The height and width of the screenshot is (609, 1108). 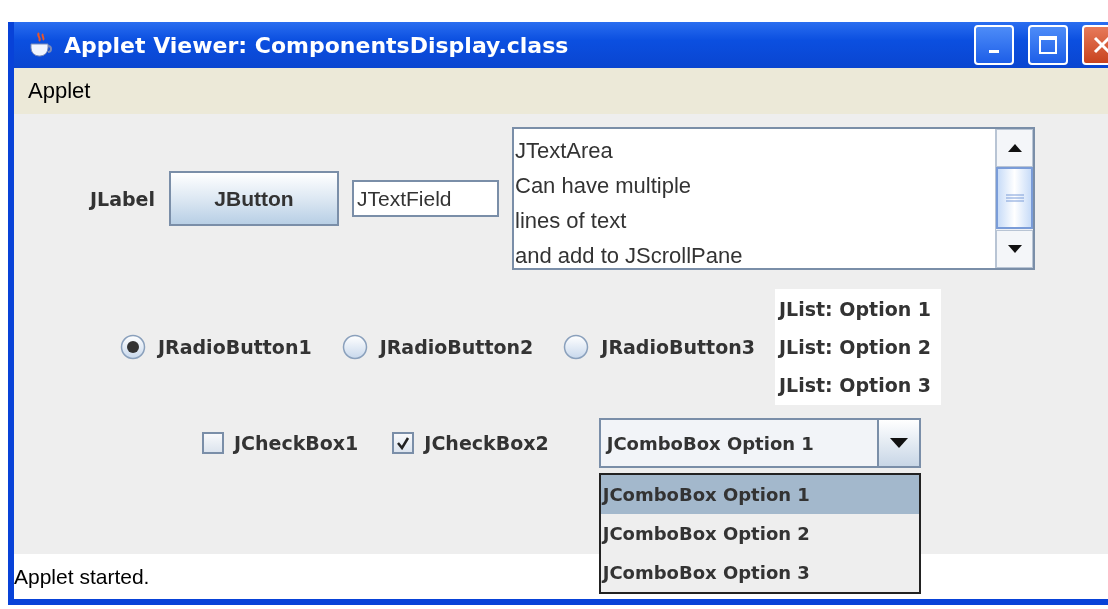 I want to click on dropdown-option: JComboBox Option 3, so click(x=759, y=572).